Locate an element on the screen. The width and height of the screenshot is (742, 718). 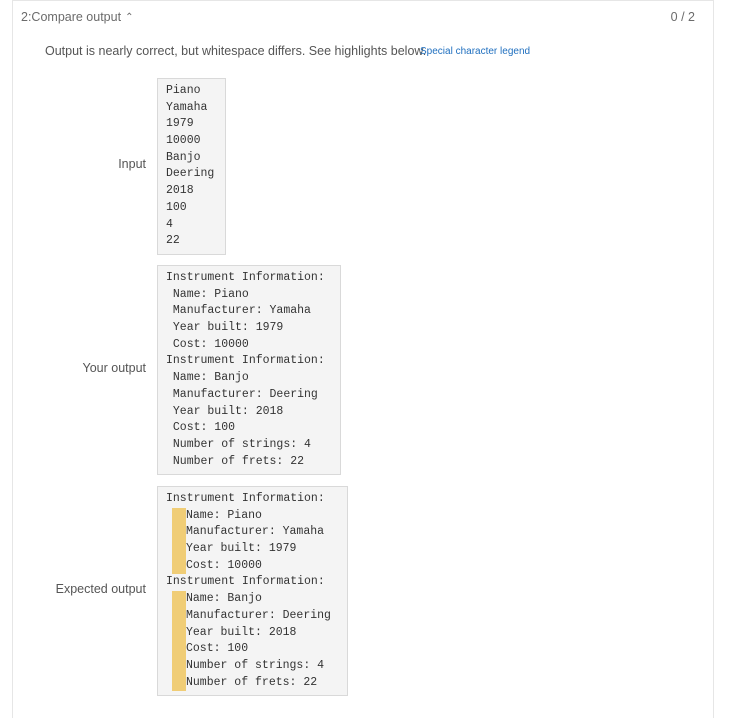
your-output-line: Number of strings: 4 is located at coordinates (238, 444).